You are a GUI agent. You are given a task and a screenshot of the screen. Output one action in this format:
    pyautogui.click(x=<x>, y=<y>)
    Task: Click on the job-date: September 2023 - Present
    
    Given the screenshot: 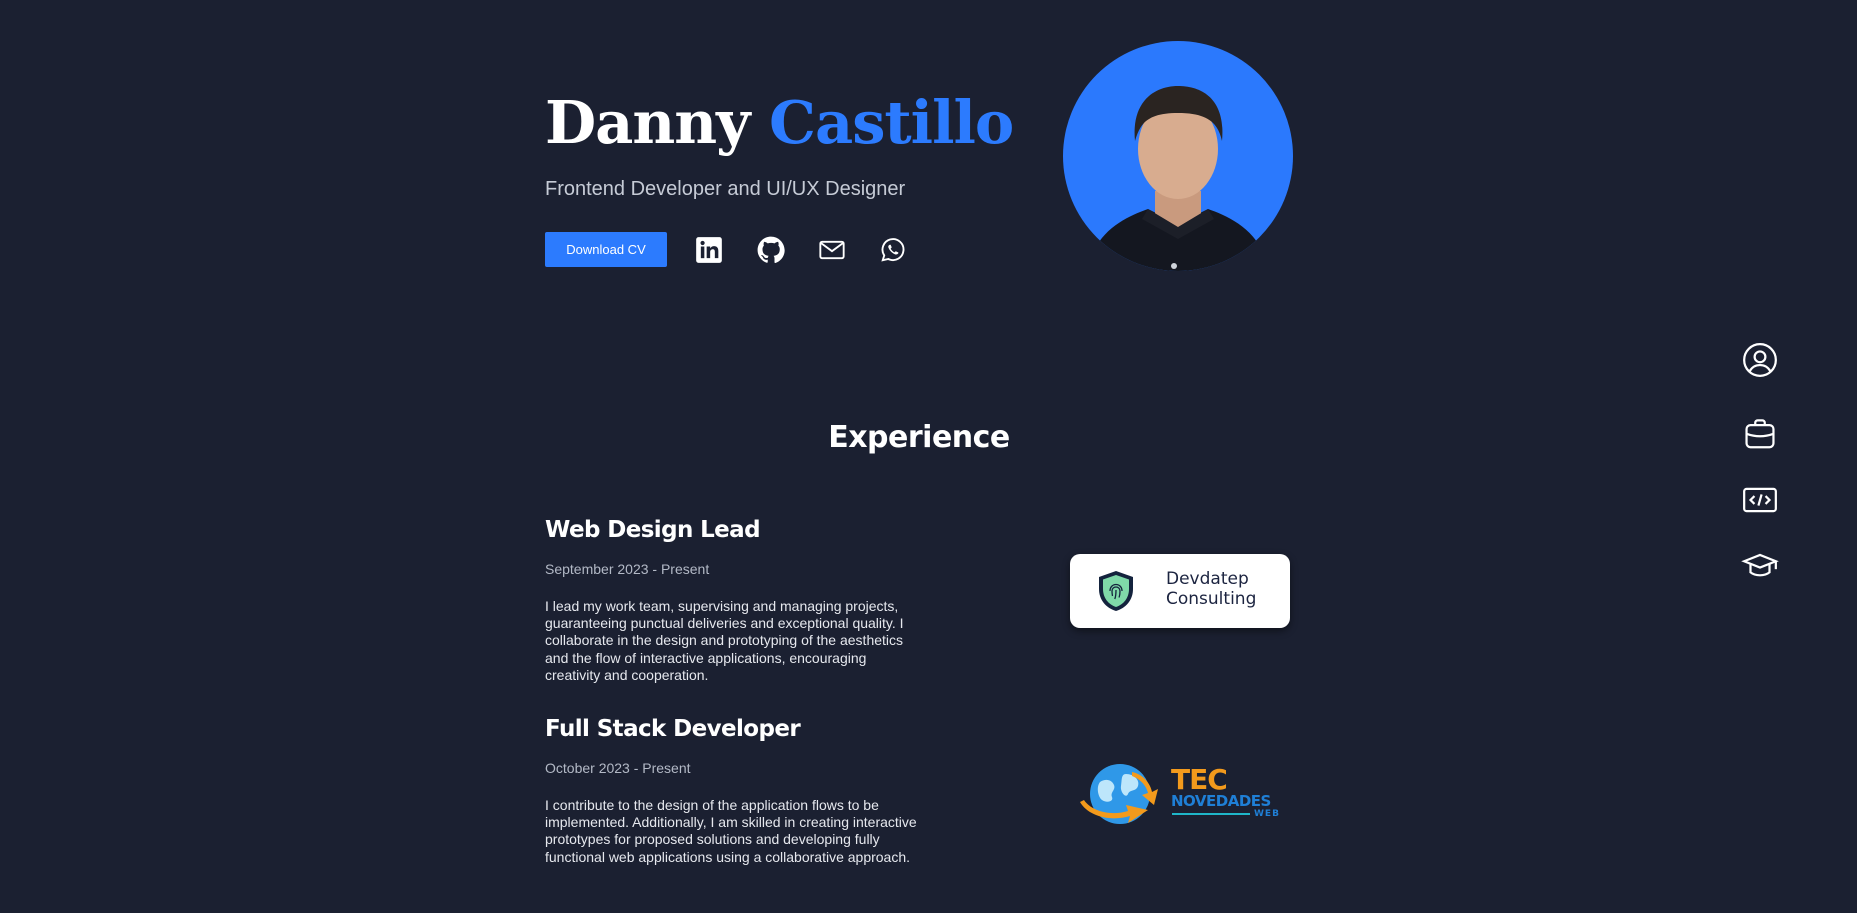 What is the action you would take?
    pyautogui.click(x=627, y=569)
    